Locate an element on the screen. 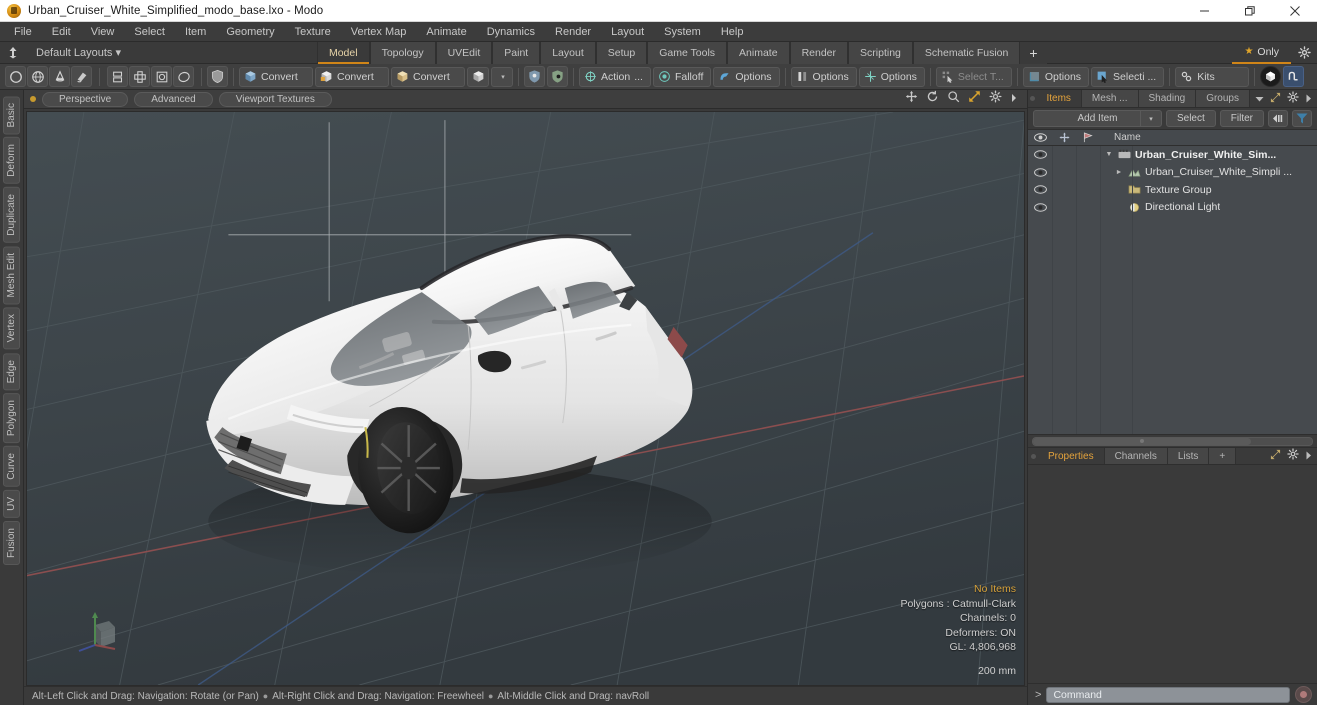  zoom-icon is located at coordinates (953, 99).